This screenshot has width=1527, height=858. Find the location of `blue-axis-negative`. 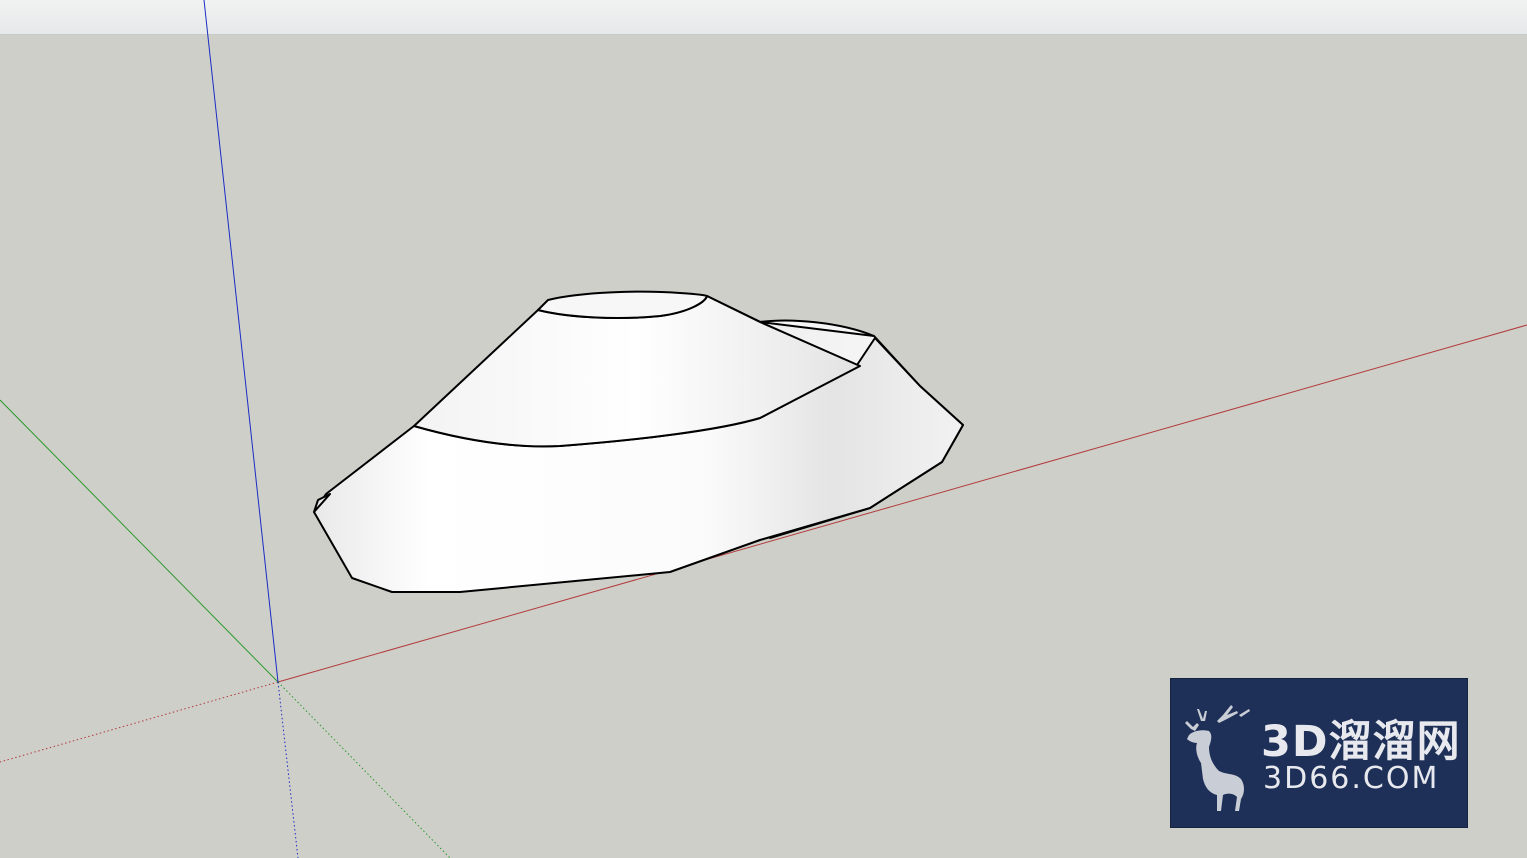

blue-axis-negative is located at coordinates (288, 769).